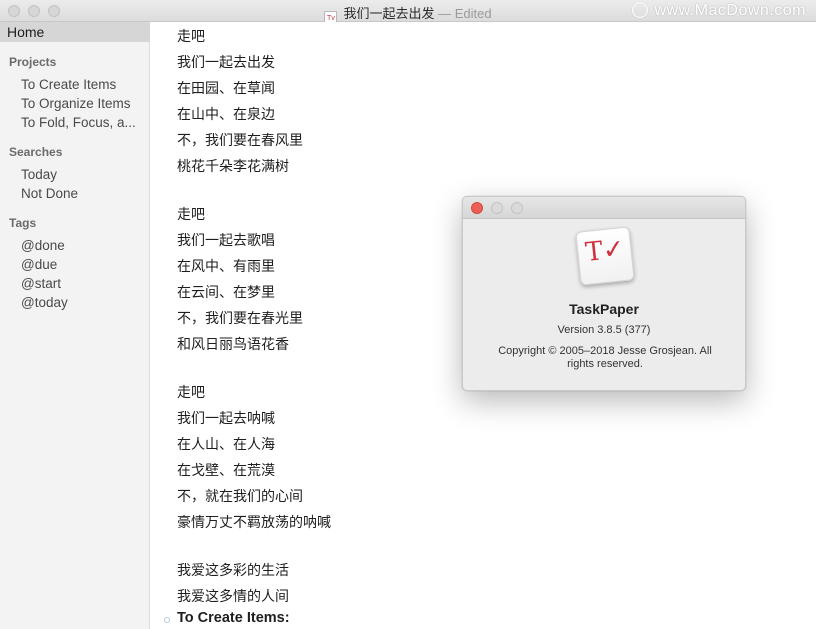  What do you see at coordinates (83, 103) in the screenshot?
I see `sidebar-item-project: To Organize Items` at bounding box center [83, 103].